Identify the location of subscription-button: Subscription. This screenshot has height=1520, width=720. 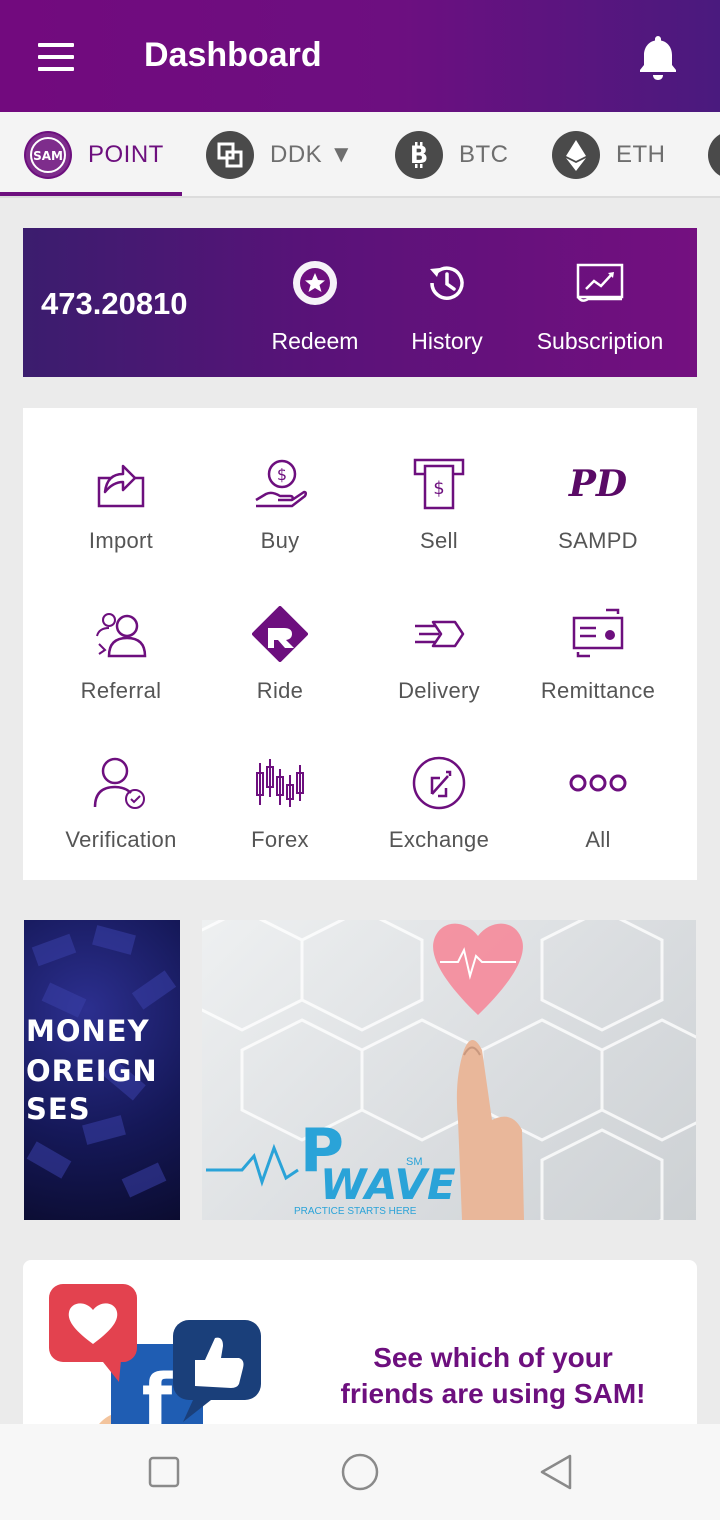
(600, 306).